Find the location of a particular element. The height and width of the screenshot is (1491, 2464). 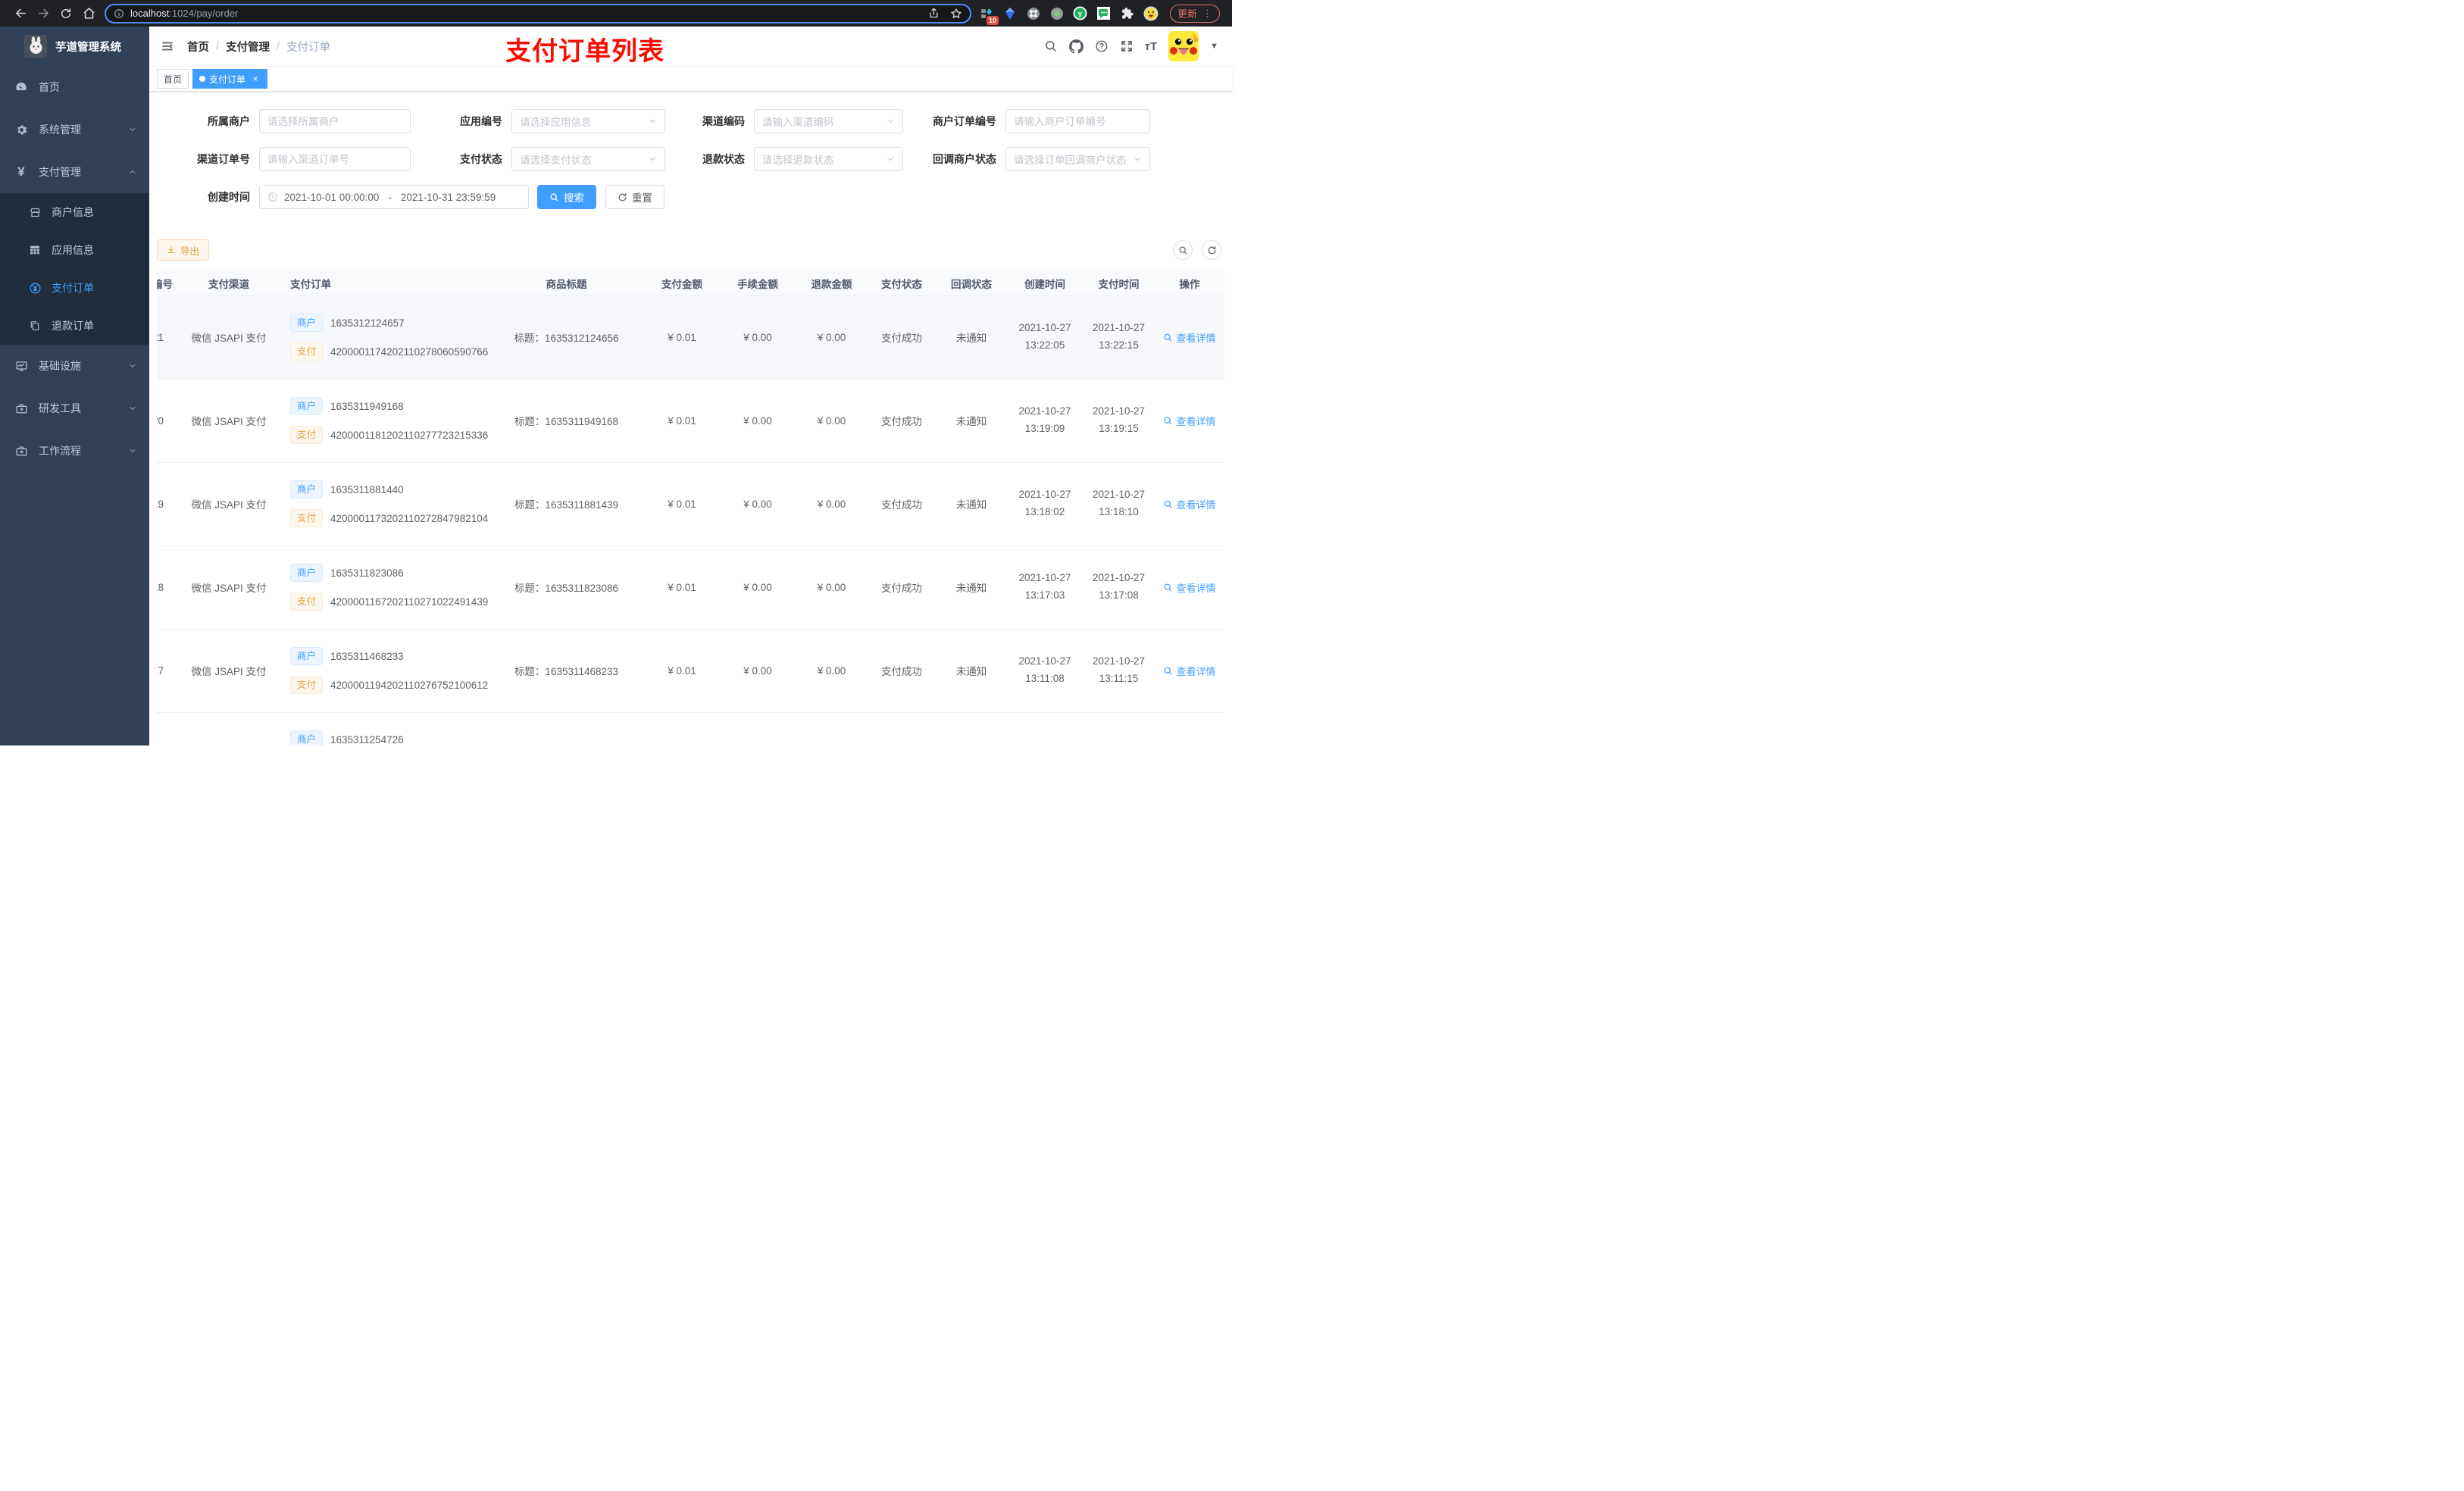

col-notify-status: 回调状态 is located at coordinates (971, 283).